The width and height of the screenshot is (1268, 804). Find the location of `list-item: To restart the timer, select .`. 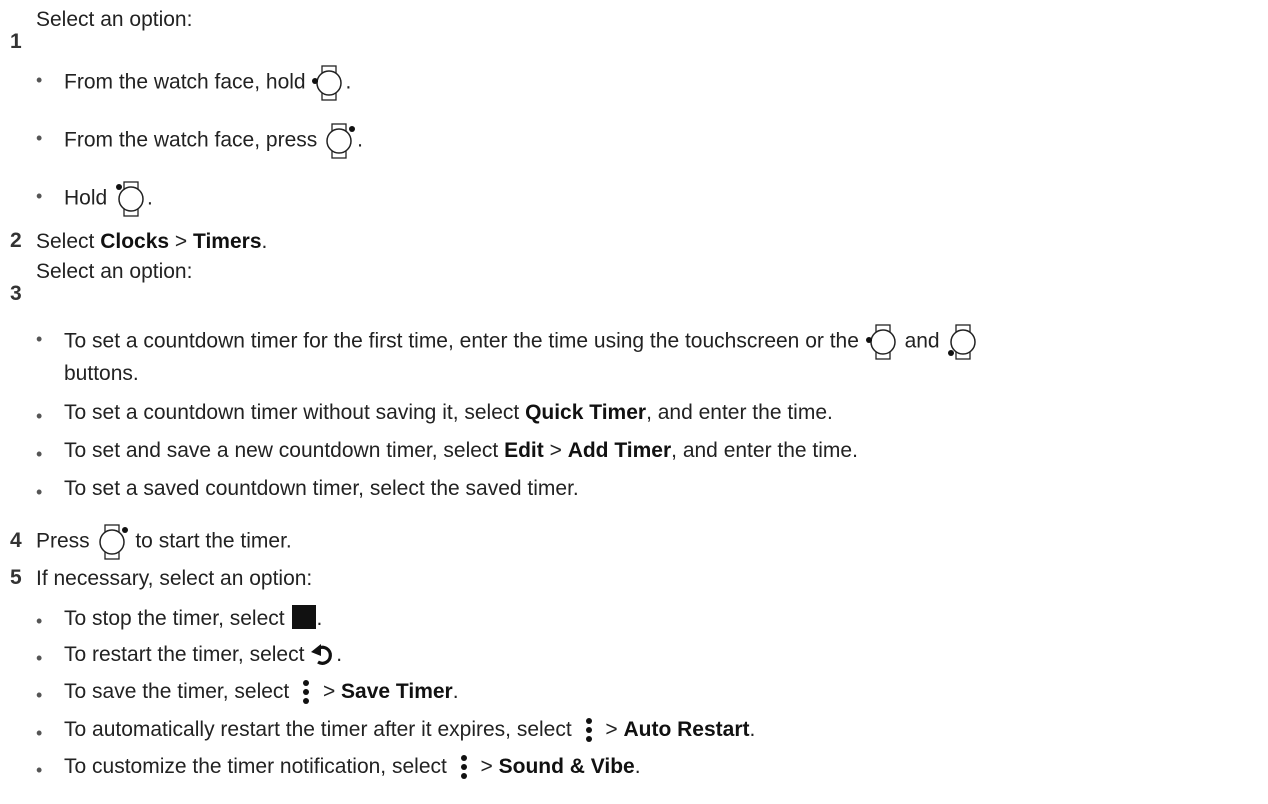

list-item: To restart the timer, select . is located at coordinates (203, 655).